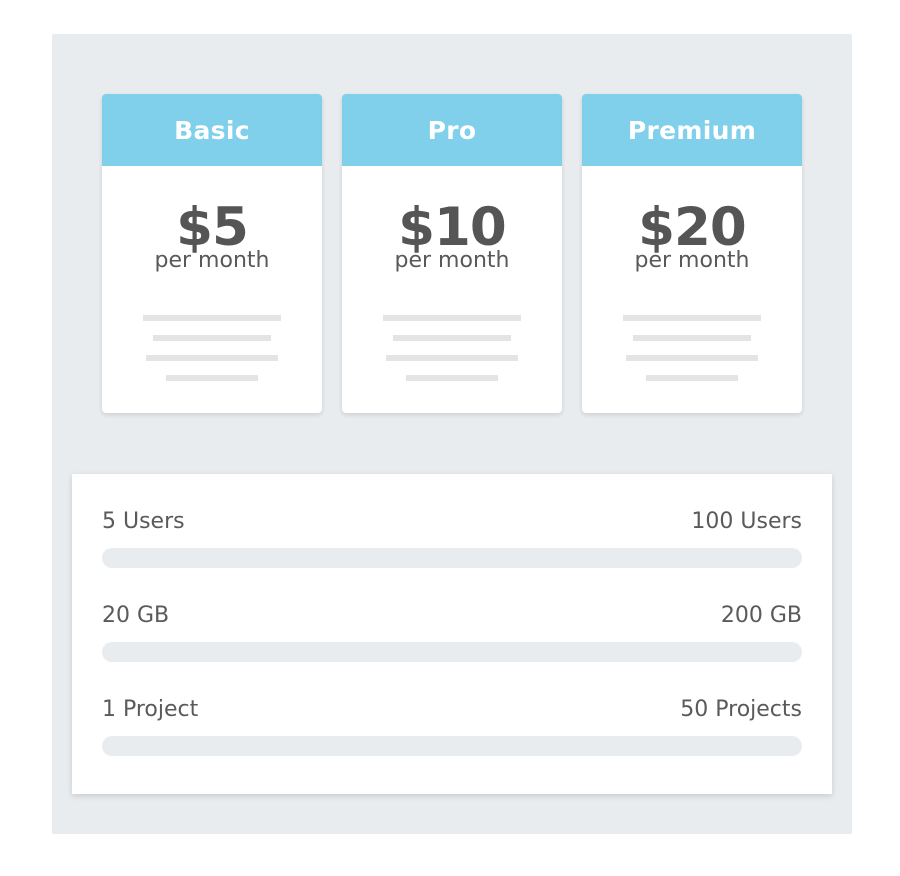  Describe the element at coordinates (692, 130) in the screenshot. I see `plan-name: Premium` at that location.